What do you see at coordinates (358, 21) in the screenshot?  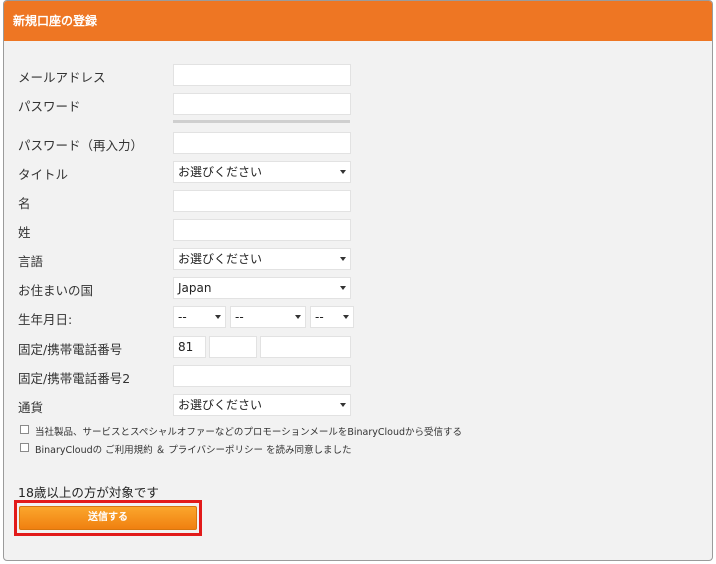 I see `panel-header: 新規口座の登録` at bounding box center [358, 21].